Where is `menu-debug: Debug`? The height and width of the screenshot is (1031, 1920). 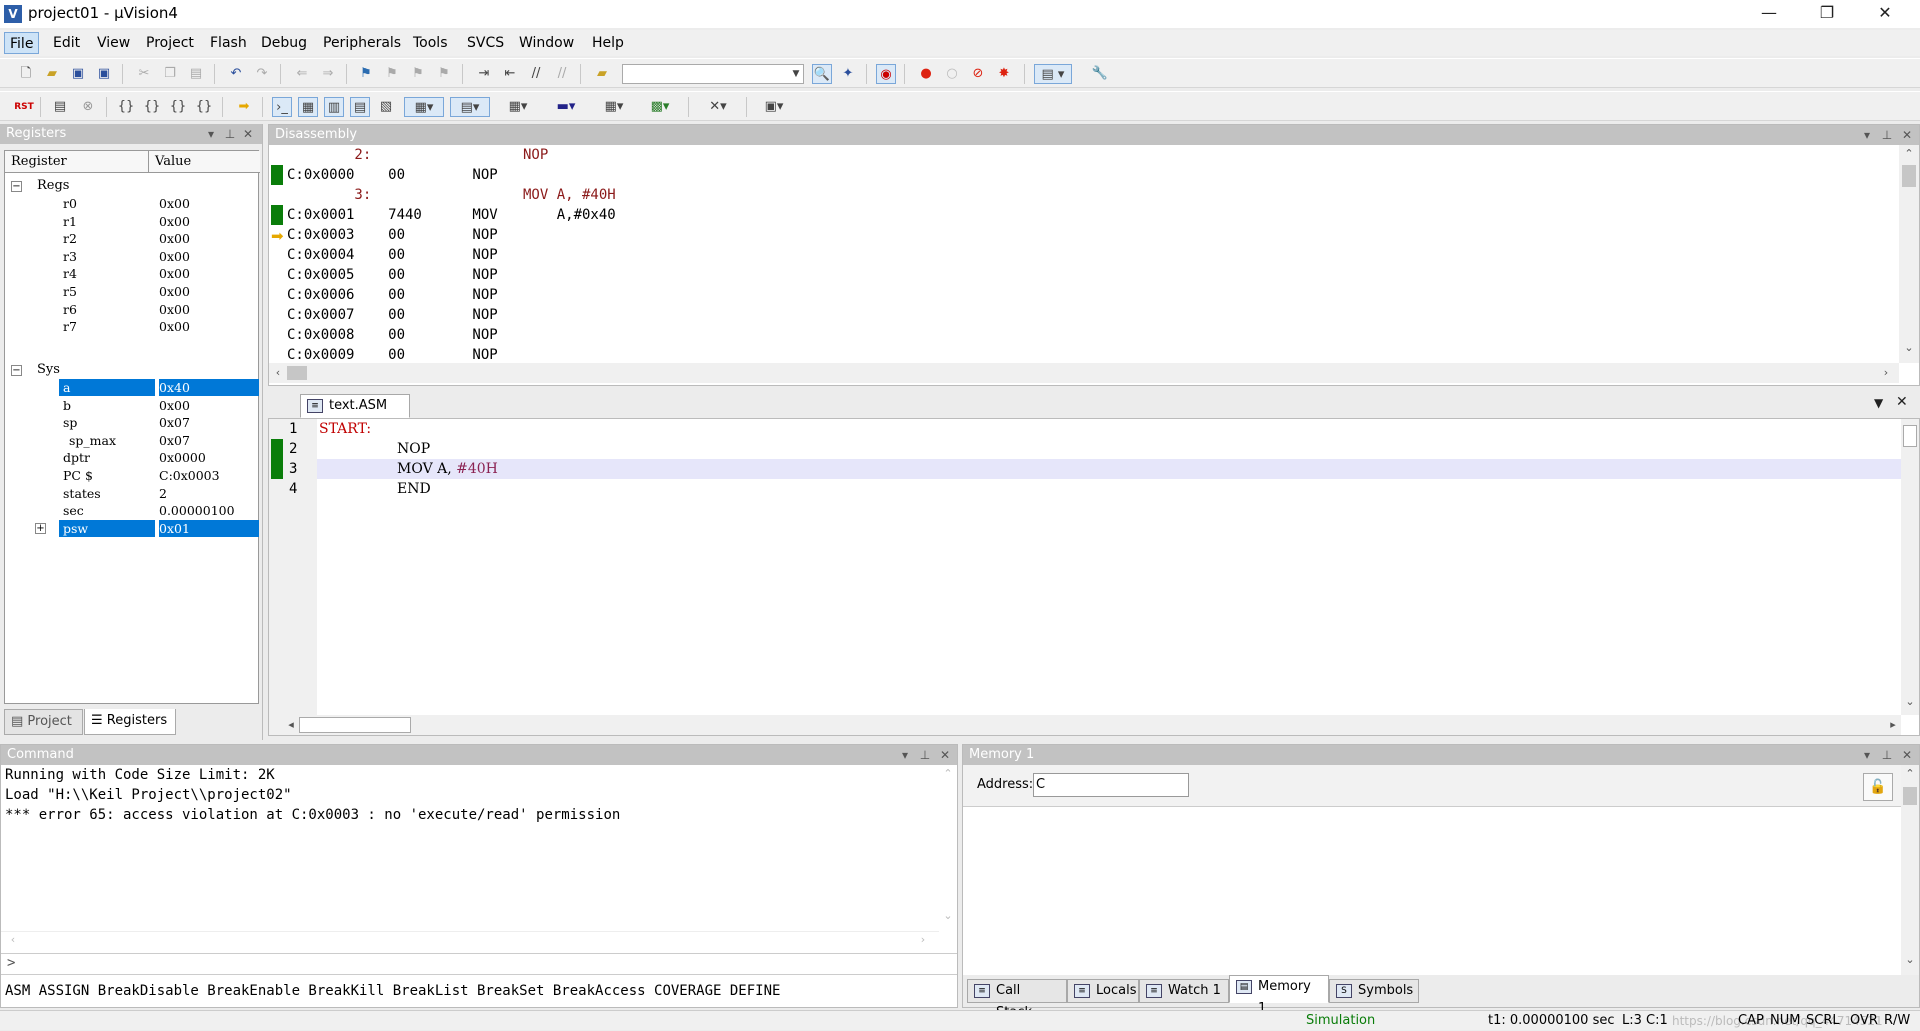
menu-debug: Debug is located at coordinates (284, 43).